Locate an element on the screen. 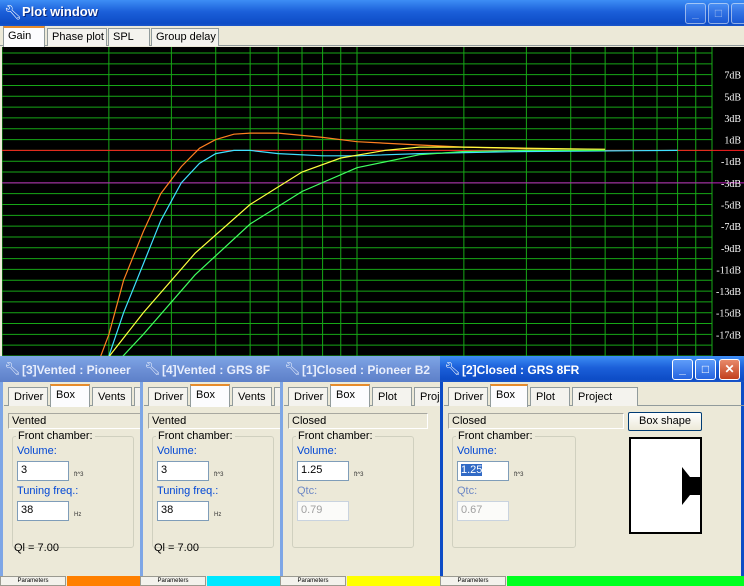 This screenshot has height=586, width=744. subwindow-tab-bar: Driver Box Plot Project is located at coordinates (594, 395).